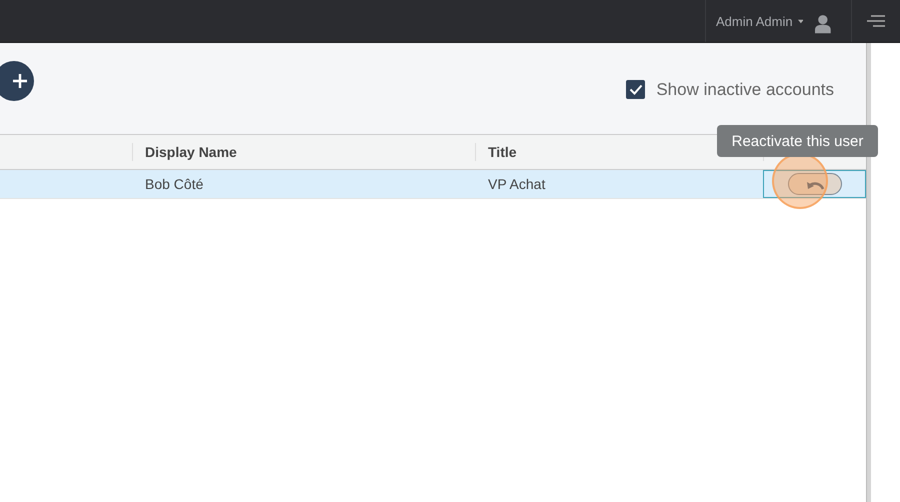 This screenshot has width=900, height=502. I want to click on table-cell-text: VP Achat, so click(516, 184).